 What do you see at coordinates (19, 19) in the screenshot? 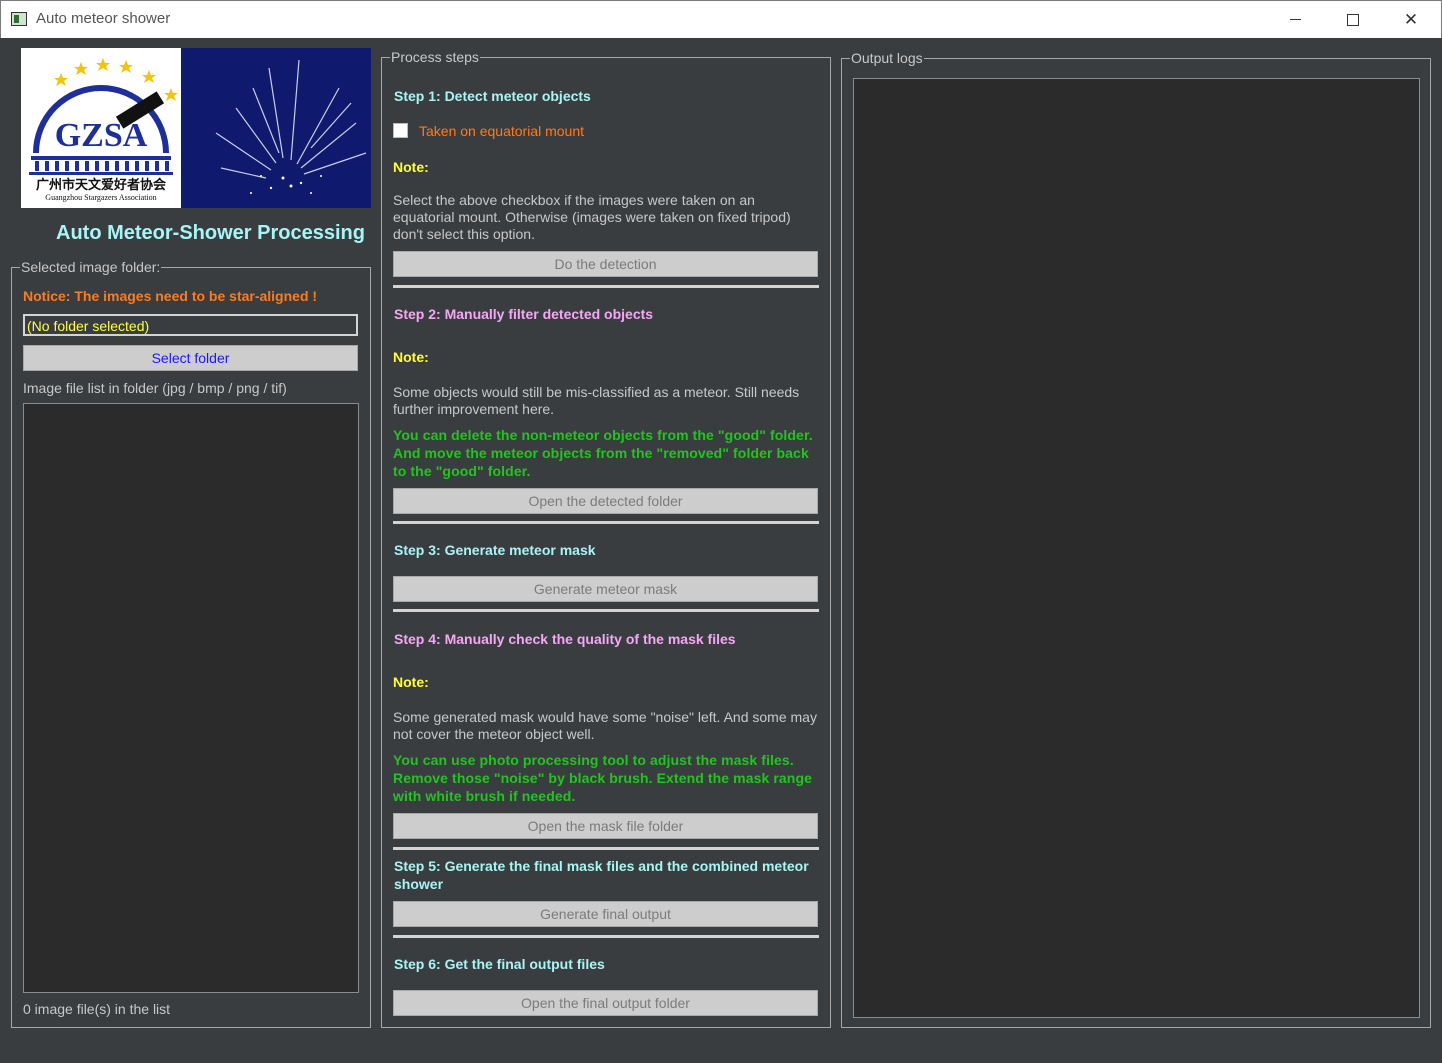
I see `app-icon` at bounding box center [19, 19].